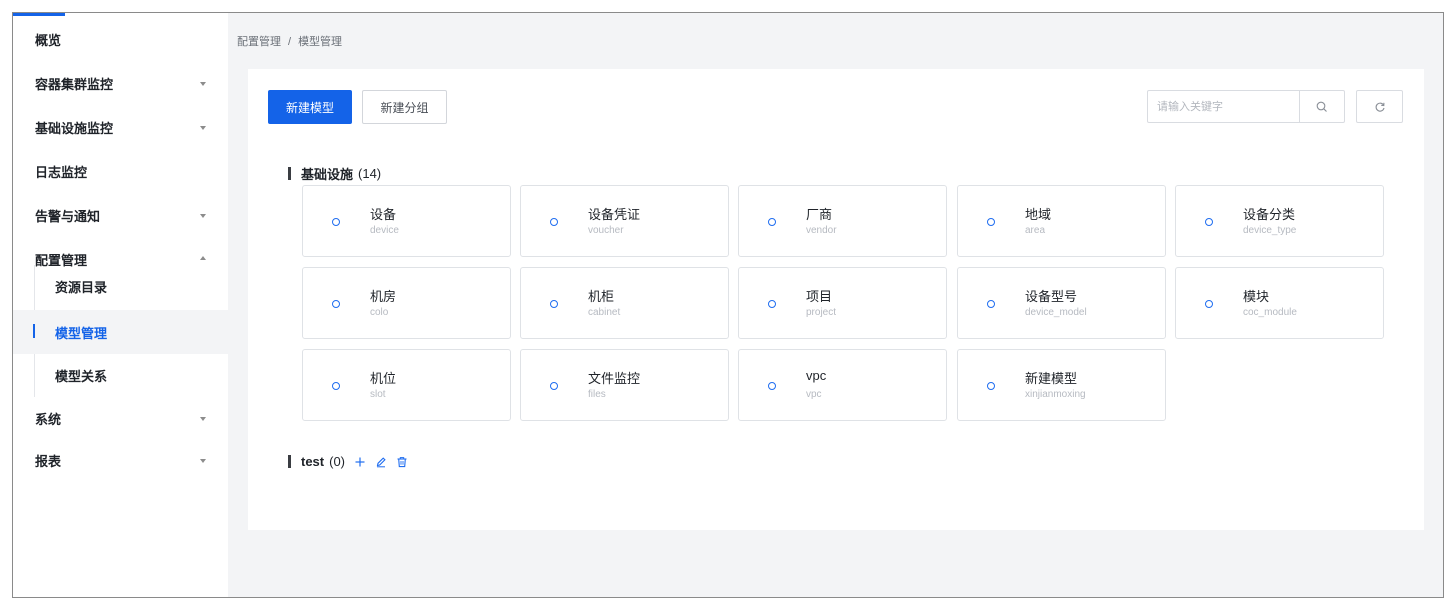 This screenshot has width=1452, height=606. I want to click on sidebar-subitem-model-relations: 模型关系, so click(120, 375).